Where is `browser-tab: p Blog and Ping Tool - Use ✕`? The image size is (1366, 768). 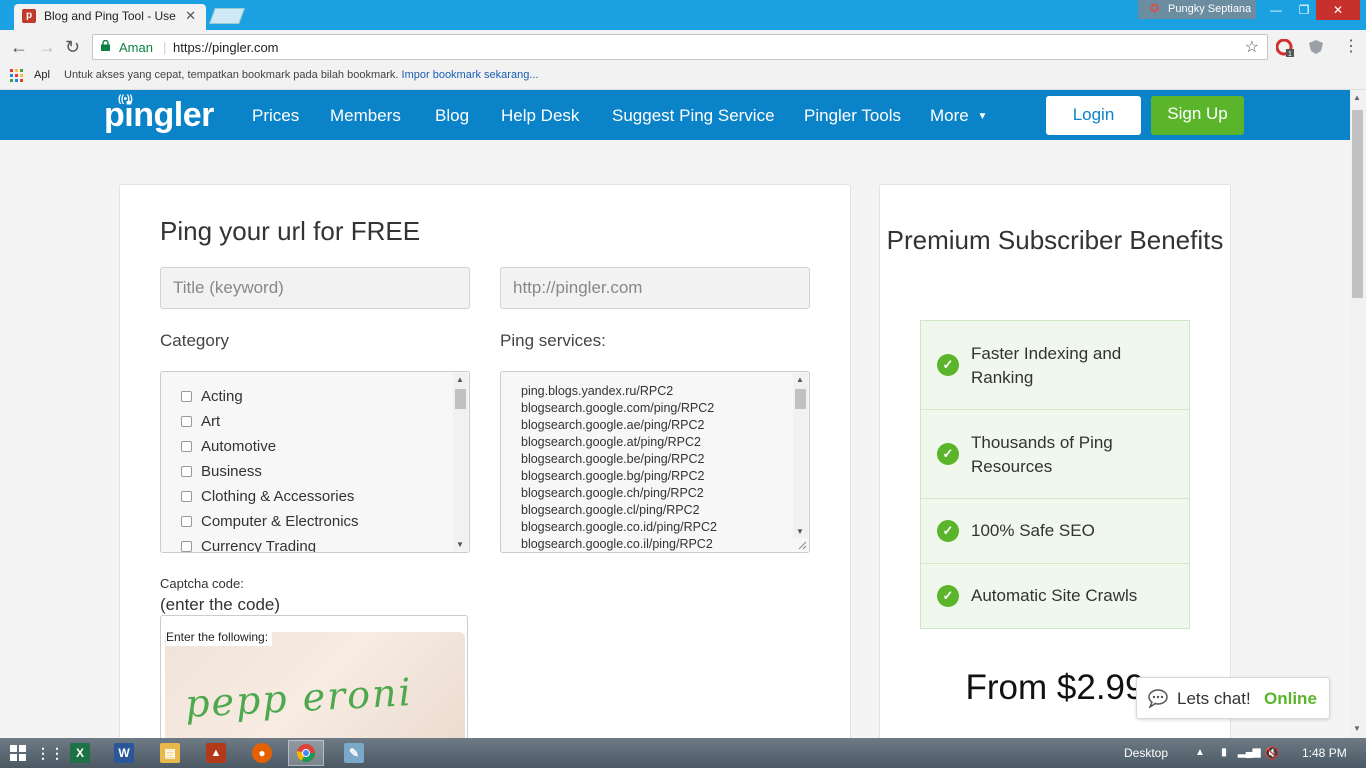 browser-tab: p Blog and Ping Tool - Use ✕ is located at coordinates (110, 17).